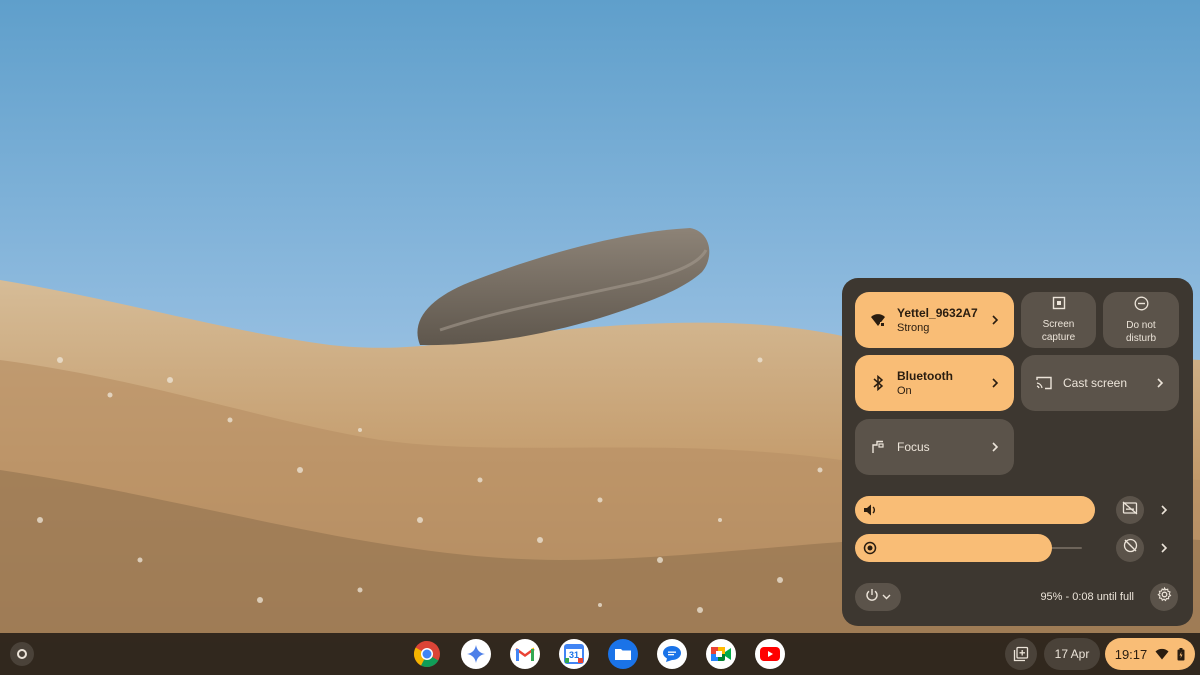 Image resolution: width=1200 pixels, height=675 pixels. I want to click on screen-capture-label-1: Screen, so click(1058, 324).